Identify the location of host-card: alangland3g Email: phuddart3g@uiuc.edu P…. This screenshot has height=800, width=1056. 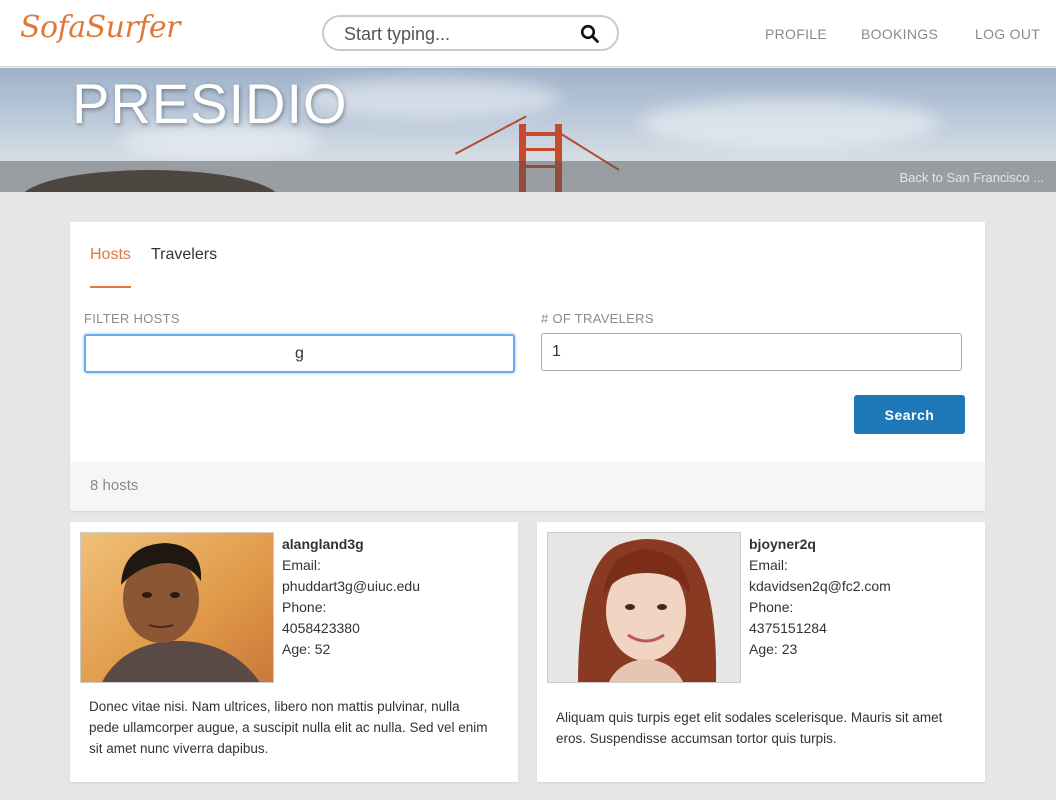
(294, 652).